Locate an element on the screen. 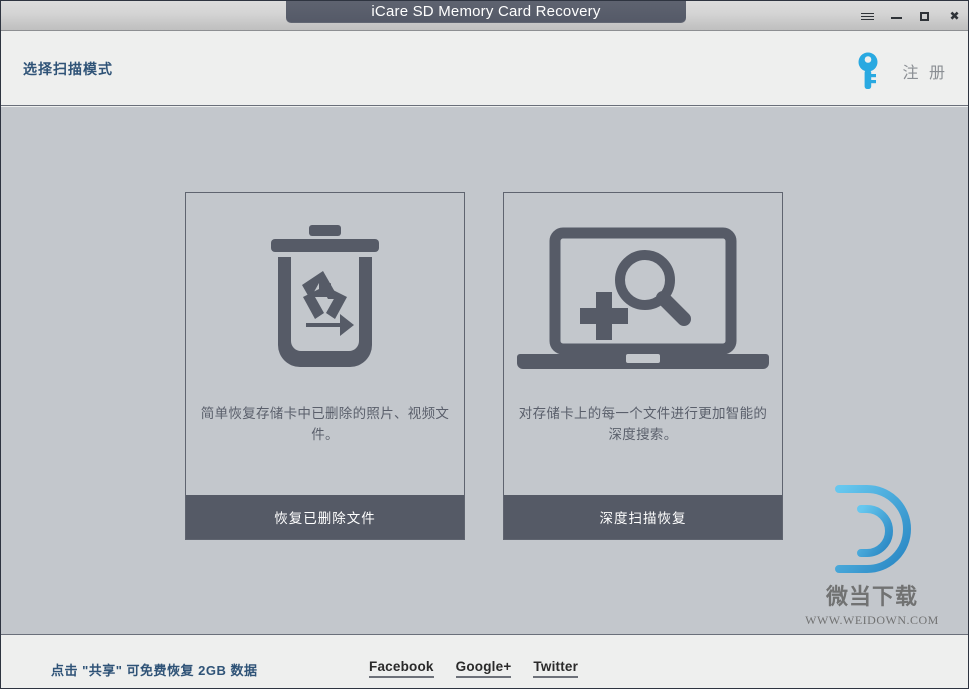 The image size is (969, 689). googleplus-link: Google+ is located at coordinates (483, 668).